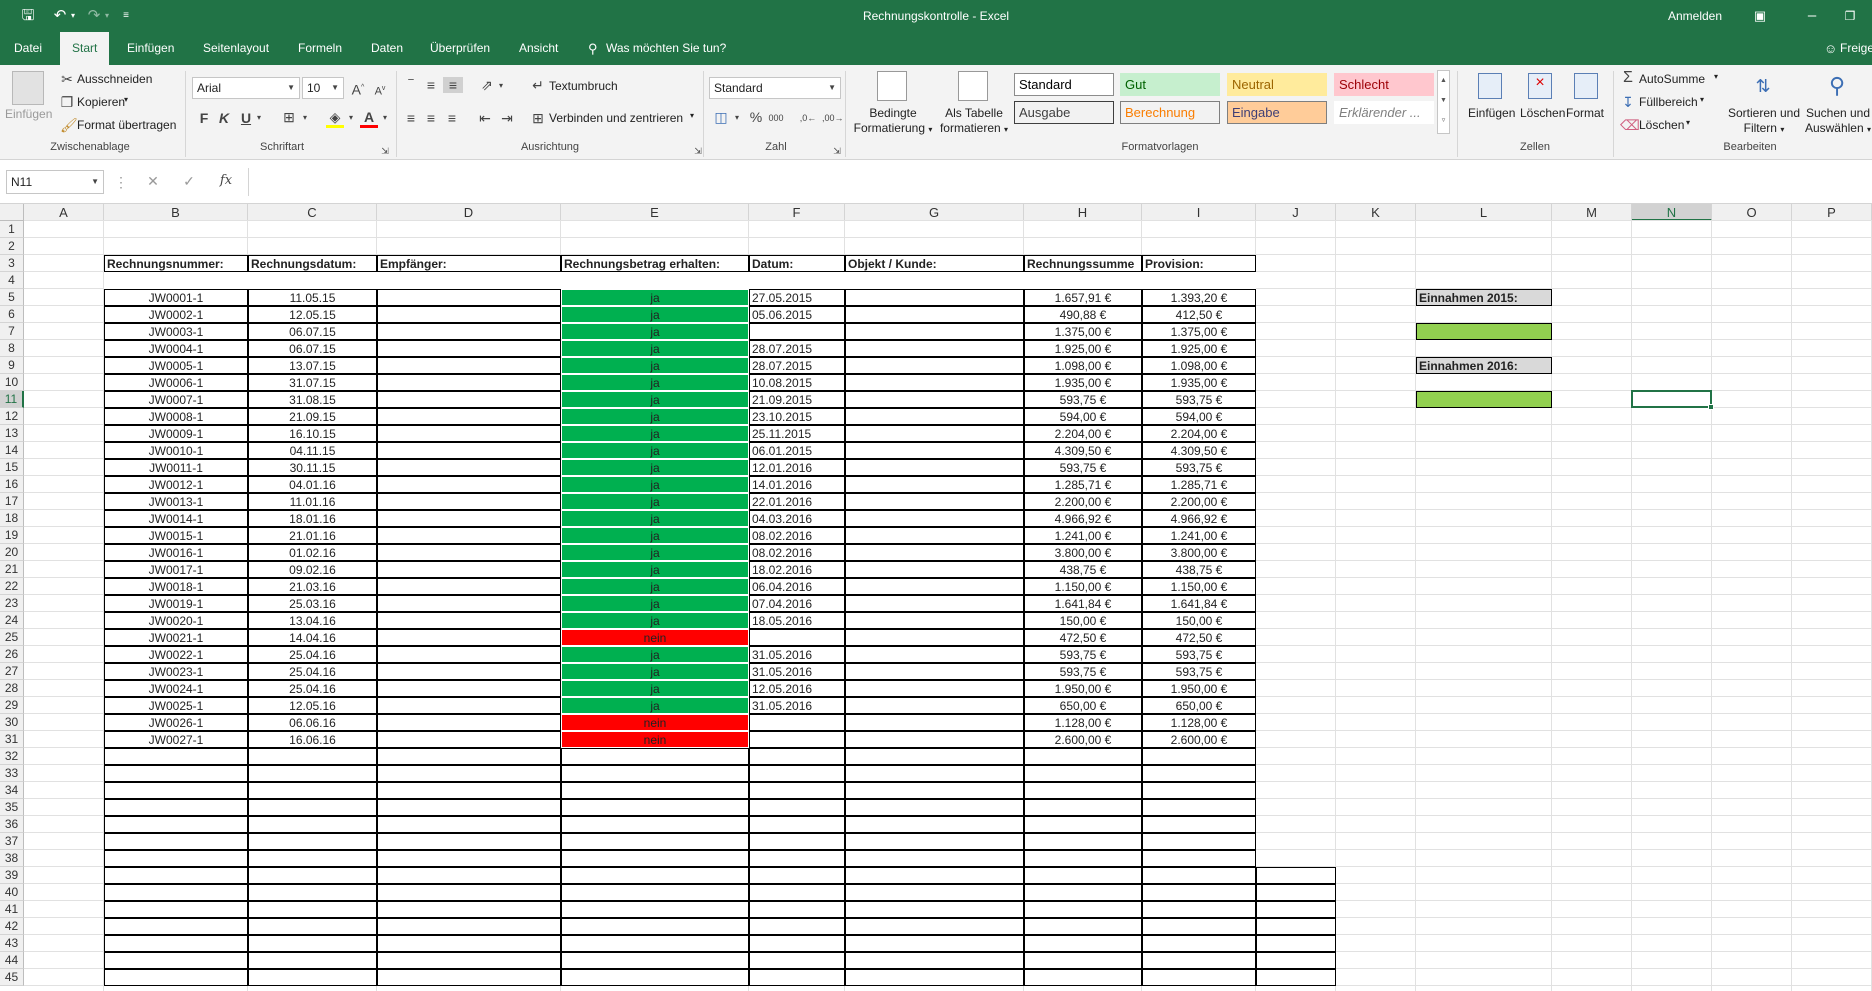  What do you see at coordinates (320, 48) in the screenshot?
I see `tab-formeln: Formeln` at bounding box center [320, 48].